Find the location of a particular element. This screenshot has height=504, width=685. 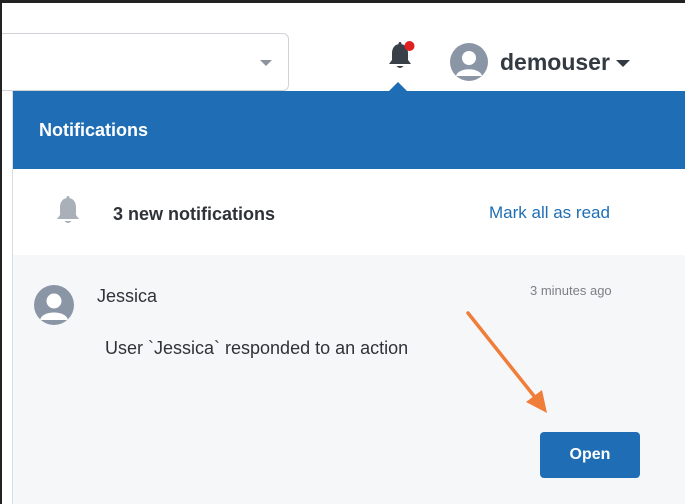

username-label: demouser is located at coordinates (555, 61).